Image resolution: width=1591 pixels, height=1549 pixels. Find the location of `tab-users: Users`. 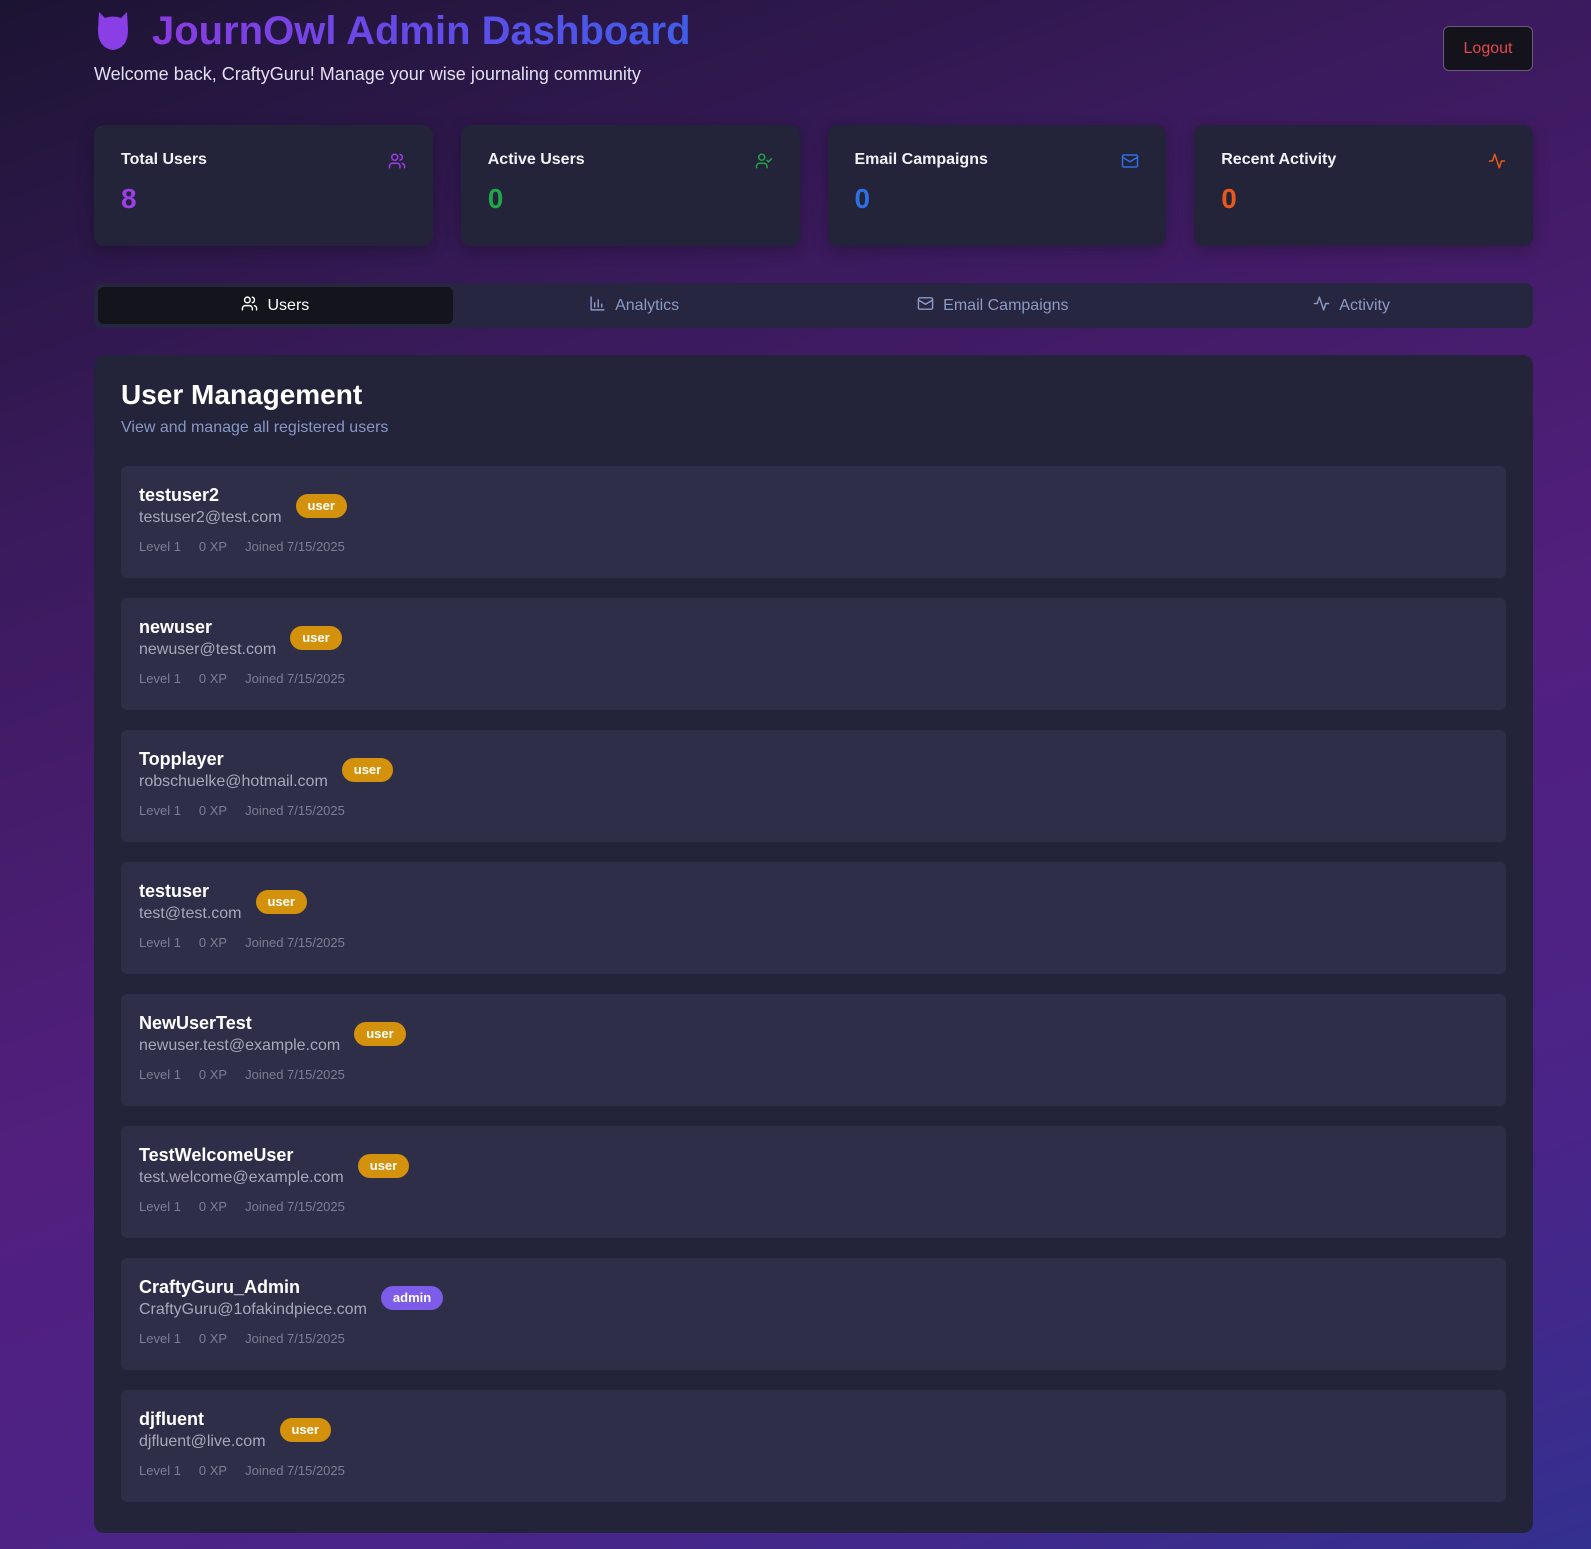

tab-users: Users is located at coordinates (275, 305).